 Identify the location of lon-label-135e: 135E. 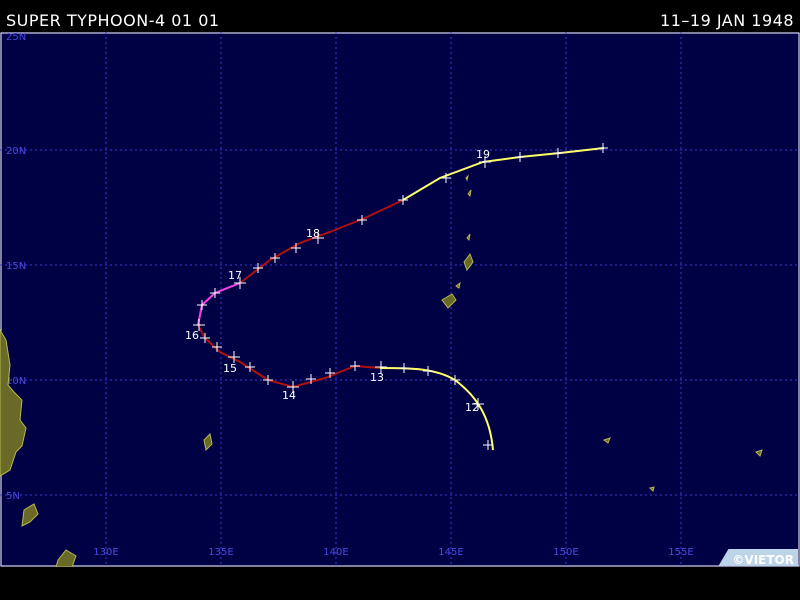
(220, 552).